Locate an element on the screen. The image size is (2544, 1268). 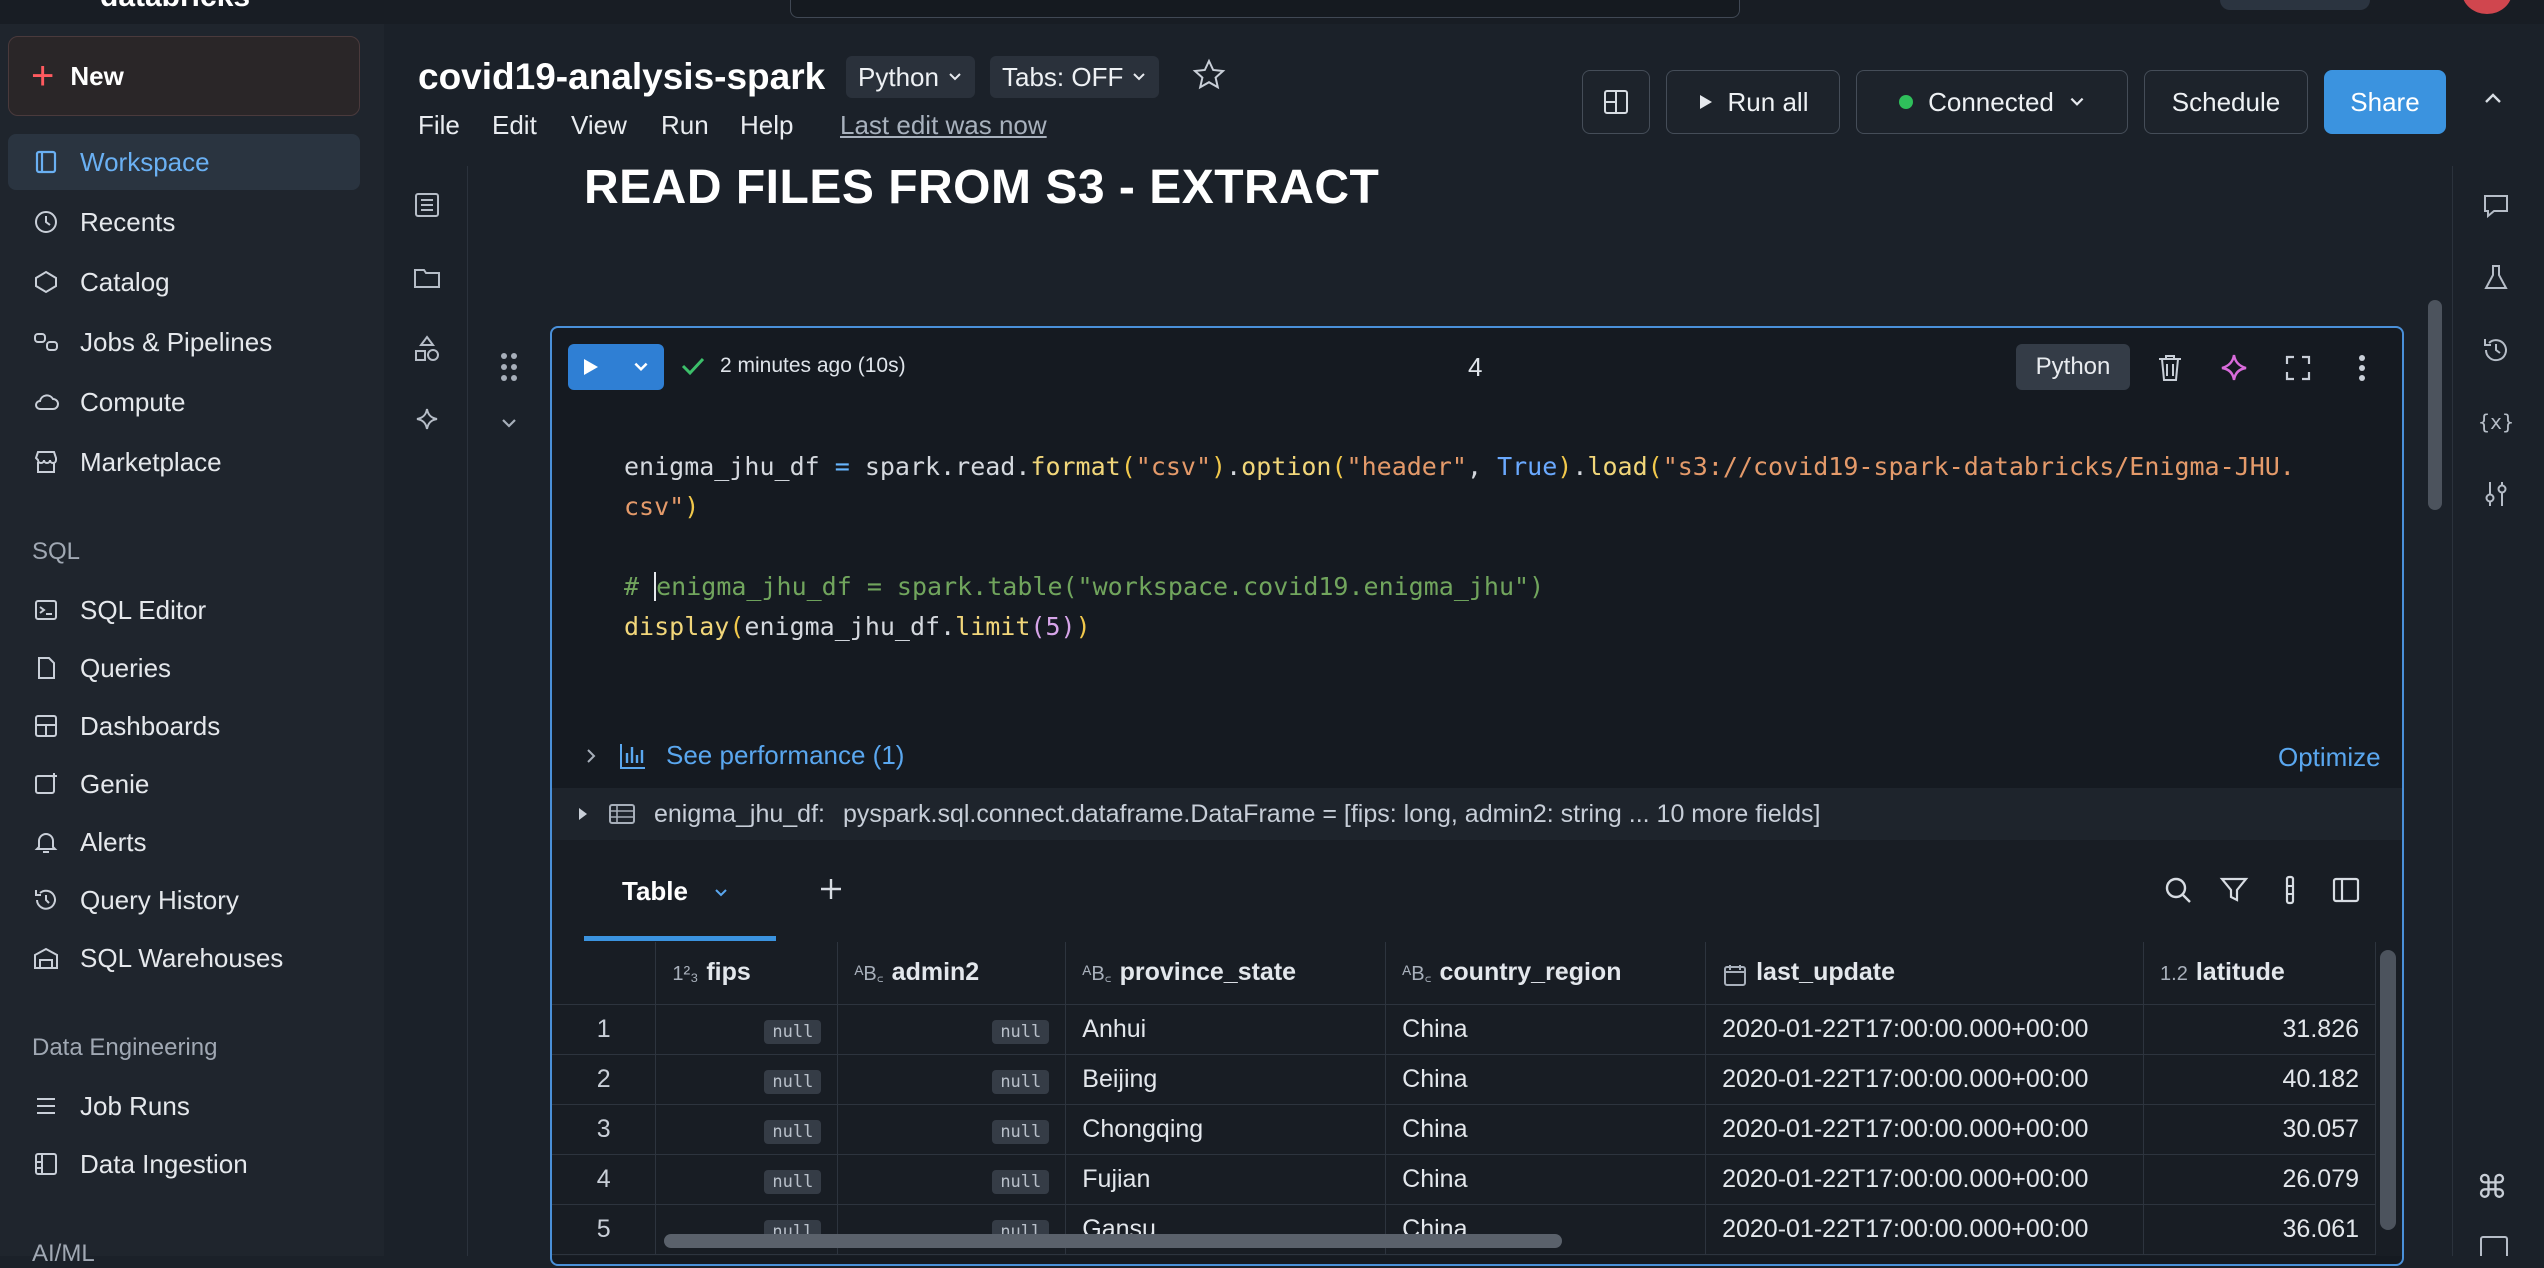
new-button: + New is located at coordinates (184, 76).